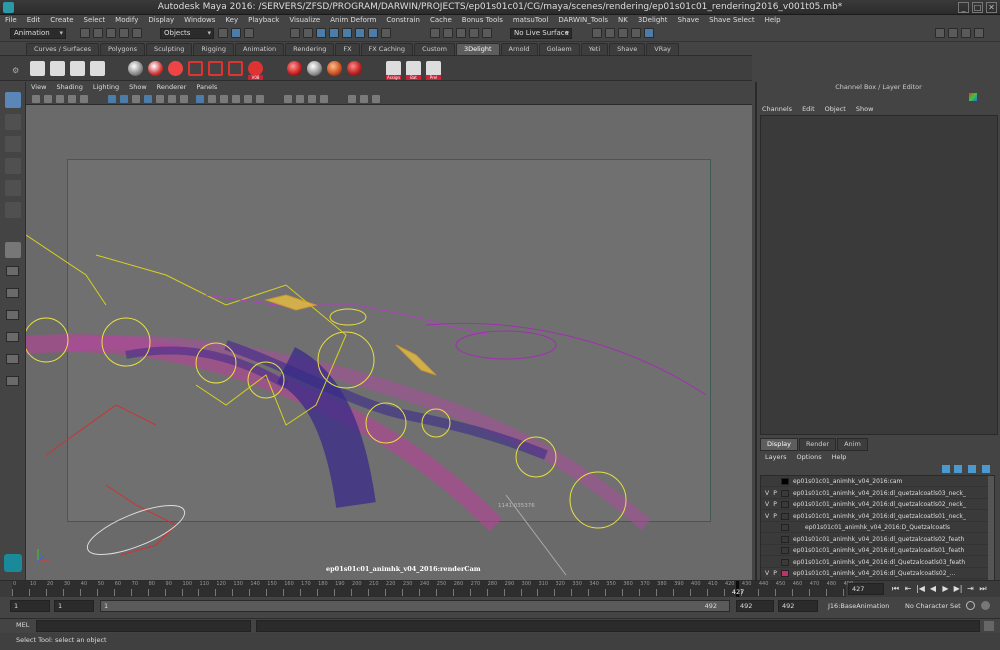 The image size is (1000, 650). What do you see at coordinates (155, 68) in the screenshot?
I see `shader-sphere-icon` at bounding box center [155, 68].